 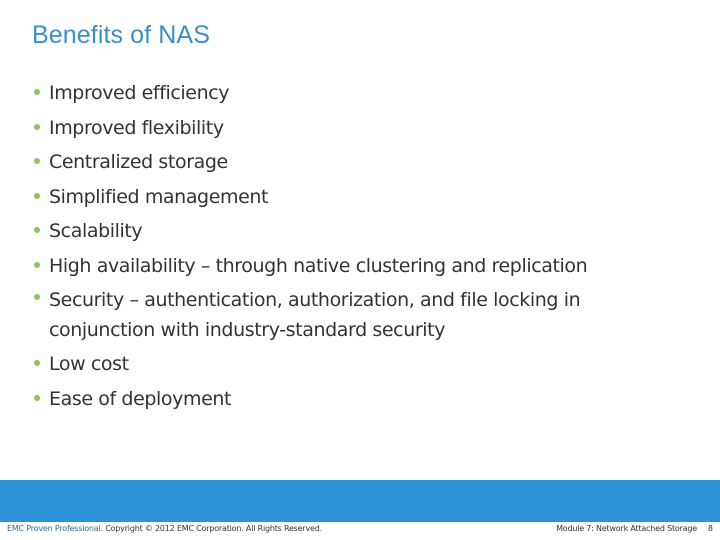 What do you see at coordinates (319, 93) in the screenshot?
I see `bullet-item: Improved efficiency` at bounding box center [319, 93].